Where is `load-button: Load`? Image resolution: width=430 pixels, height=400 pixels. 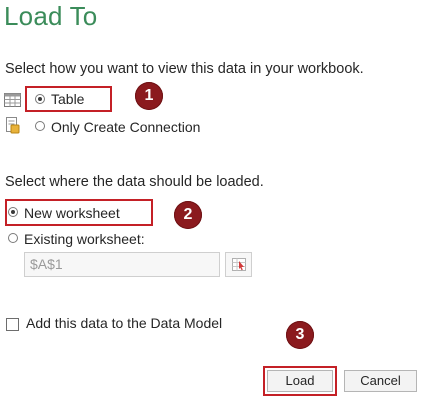 load-button: Load is located at coordinates (300, 381).